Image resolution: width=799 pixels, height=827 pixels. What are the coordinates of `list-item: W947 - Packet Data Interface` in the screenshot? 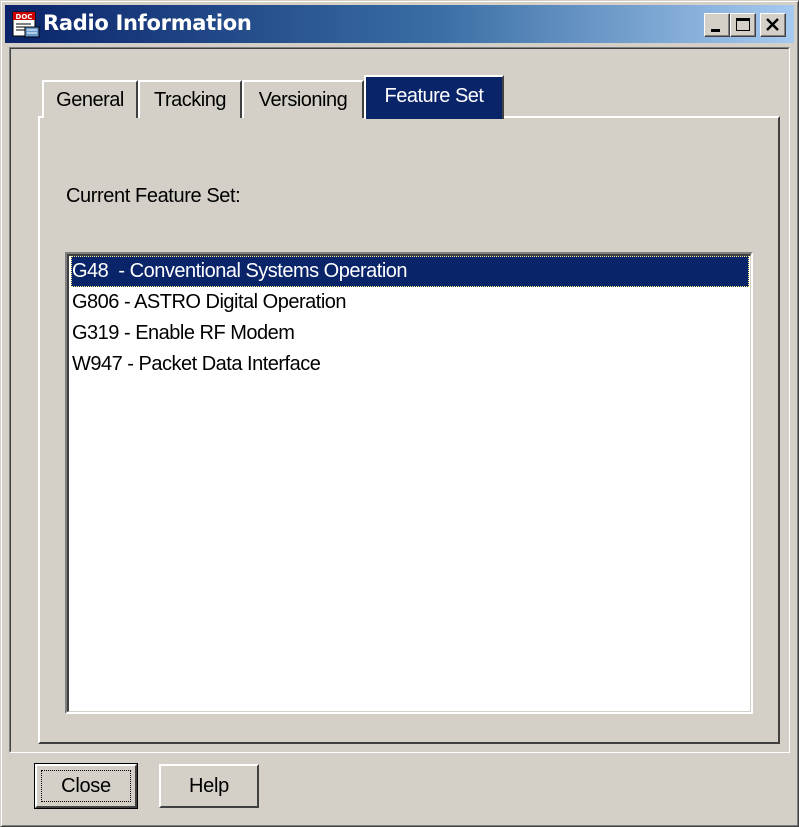 It's located at (410, 364).